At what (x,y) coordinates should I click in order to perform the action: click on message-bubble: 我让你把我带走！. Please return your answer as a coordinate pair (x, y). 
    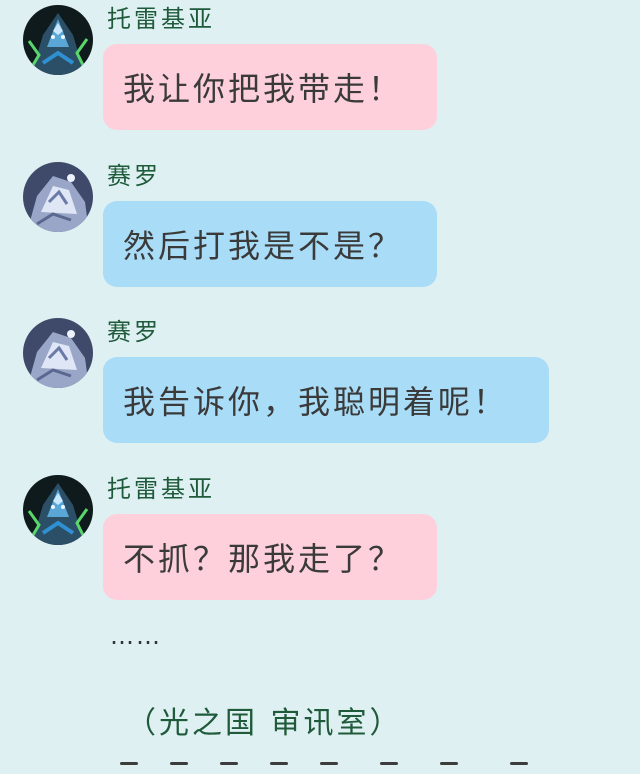
    Looking at the image, I should click on (270, 87).